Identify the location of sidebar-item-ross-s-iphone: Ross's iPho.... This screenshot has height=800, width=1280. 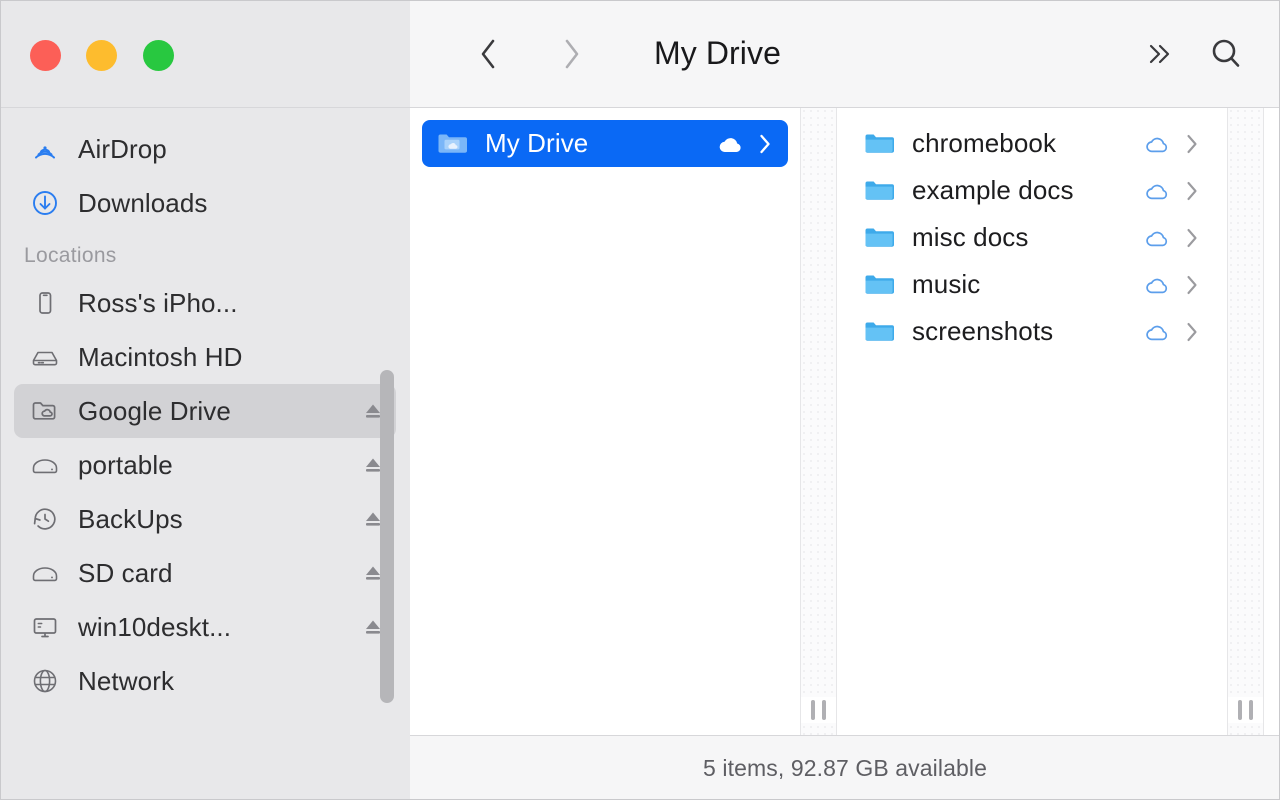
(205, 303).